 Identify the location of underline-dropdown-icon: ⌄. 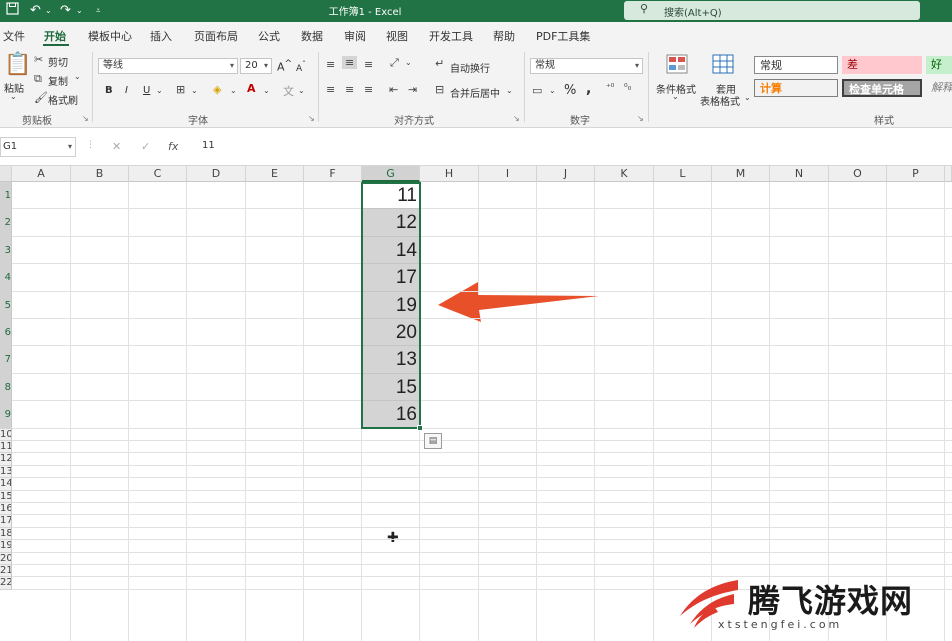
(159, 90).